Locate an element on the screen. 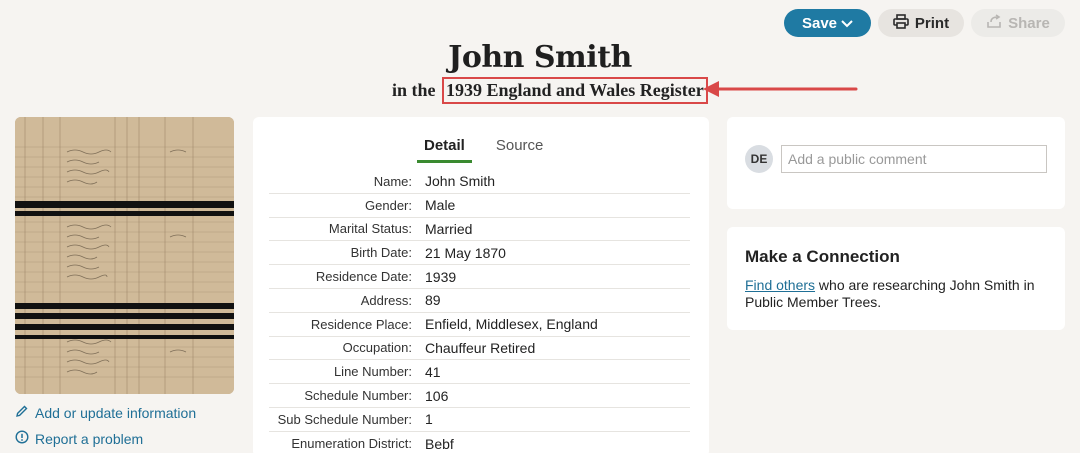  save-button: Save is located at coordinates (827, 23).